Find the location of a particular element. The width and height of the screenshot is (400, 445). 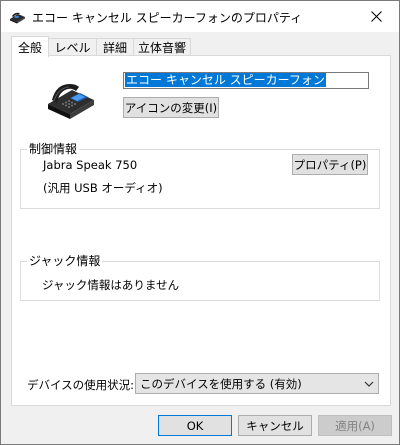

jack-info-label: ジャック情報 is located at coordinates (65, 260).